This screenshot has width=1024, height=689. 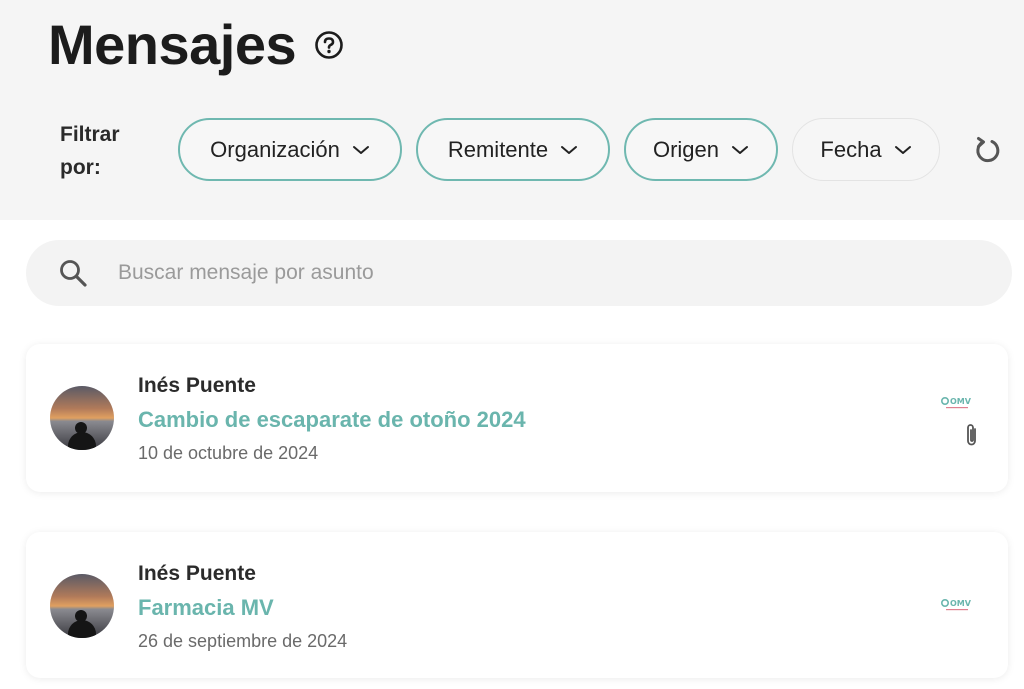 What do you see at coordinates (851, 149) in the screenshot?
I see `filter-fecha-label: Fecha` at bounding box center [851, 149].